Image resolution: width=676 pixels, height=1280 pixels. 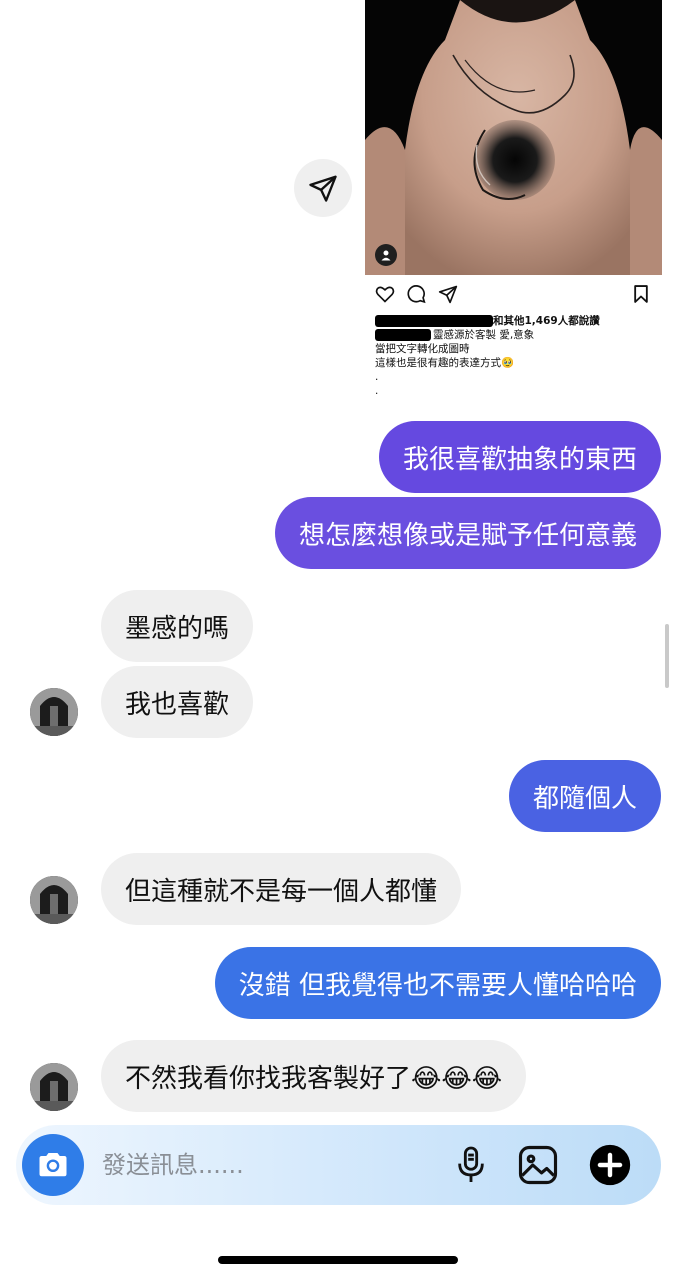 I want to click on message-sent: 我很喜歡抽象的東西, so click(x=519, y=457).